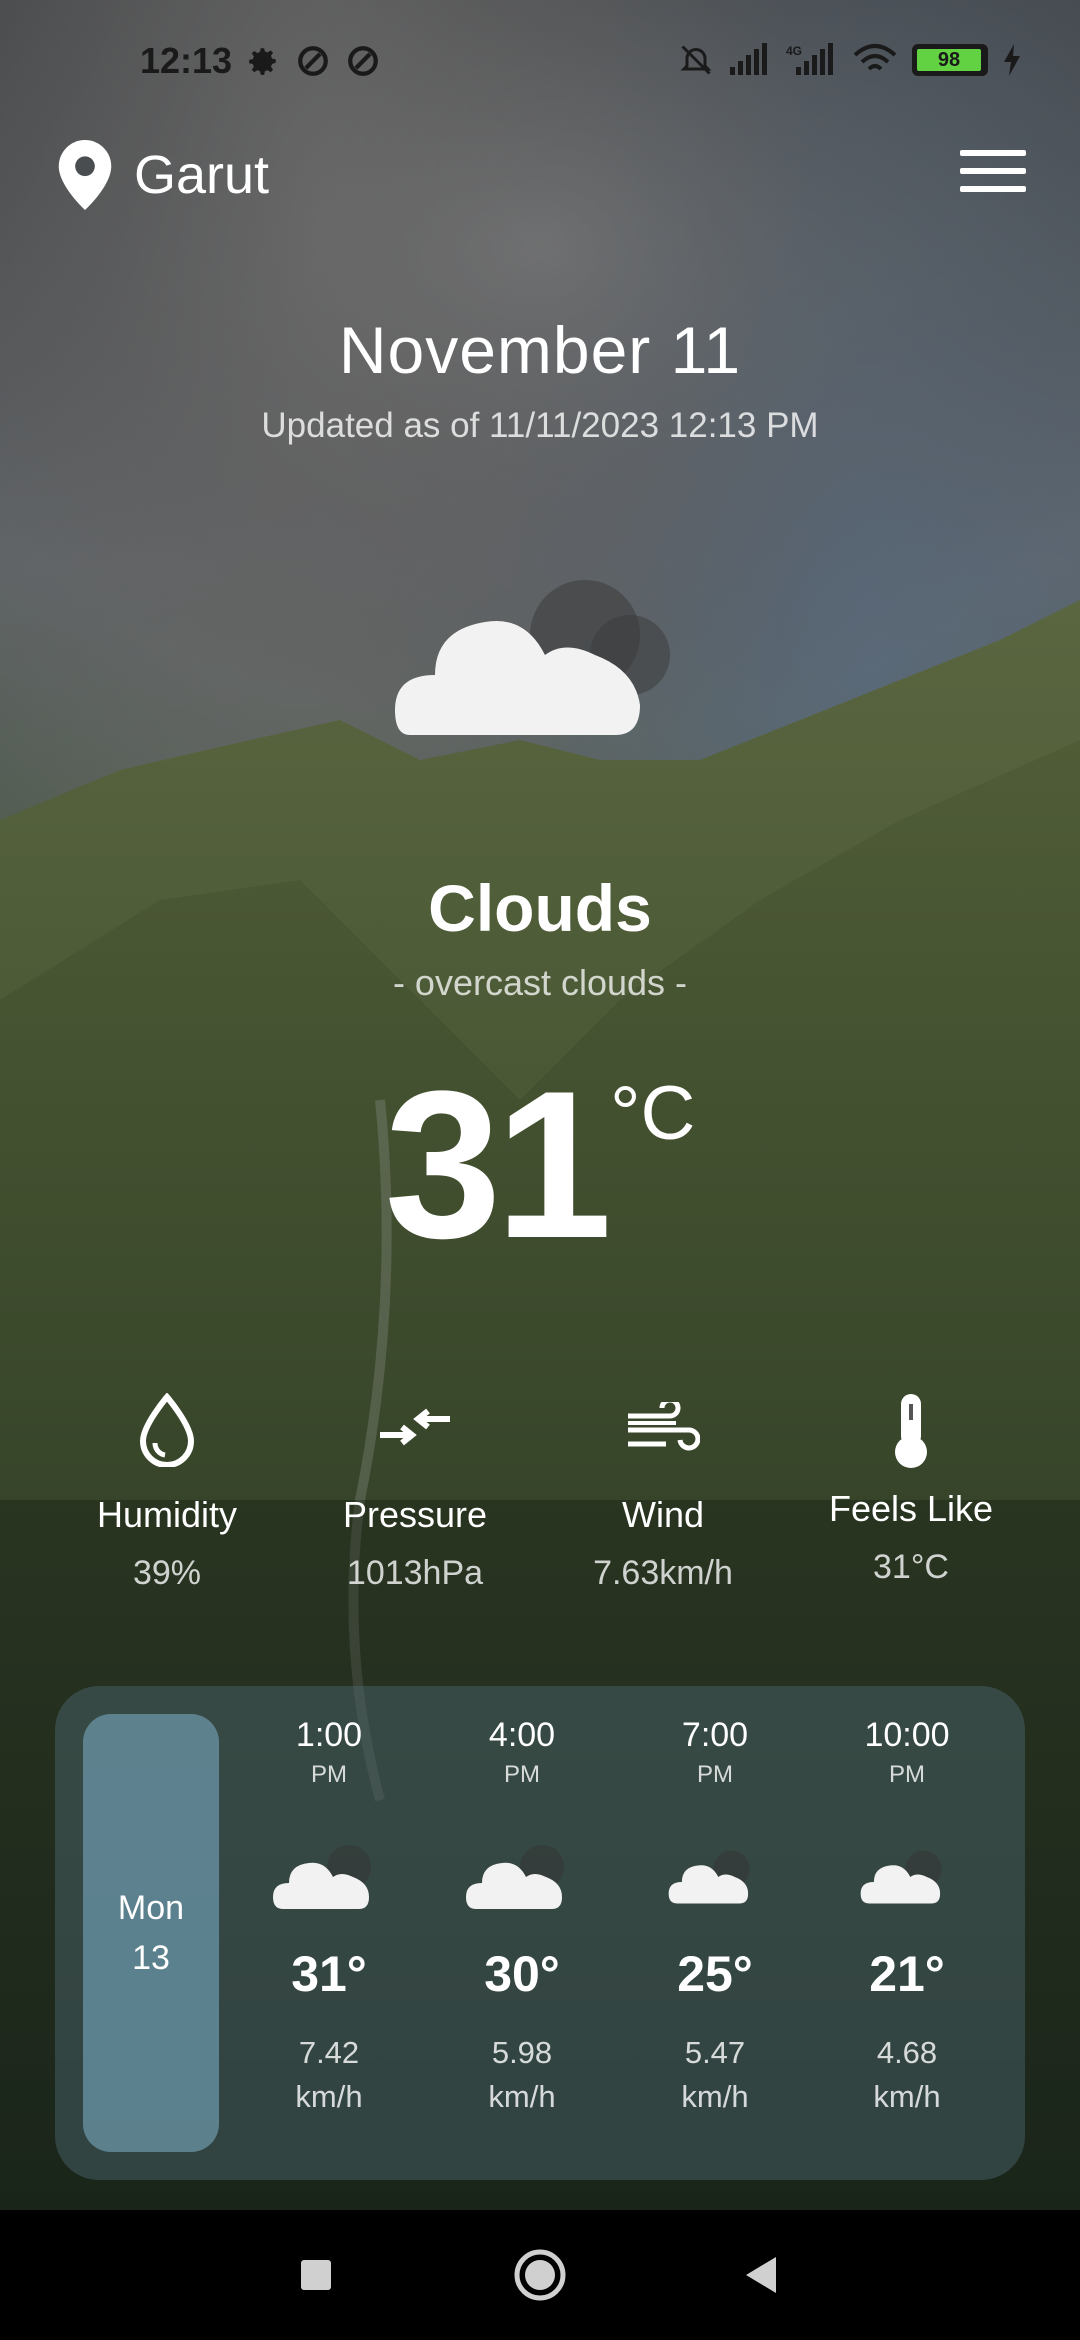 The image size is (1080, 2340). Describe the element at coordinates (167, 1430) in the screenshot. I see `droplet-icon` at that location.